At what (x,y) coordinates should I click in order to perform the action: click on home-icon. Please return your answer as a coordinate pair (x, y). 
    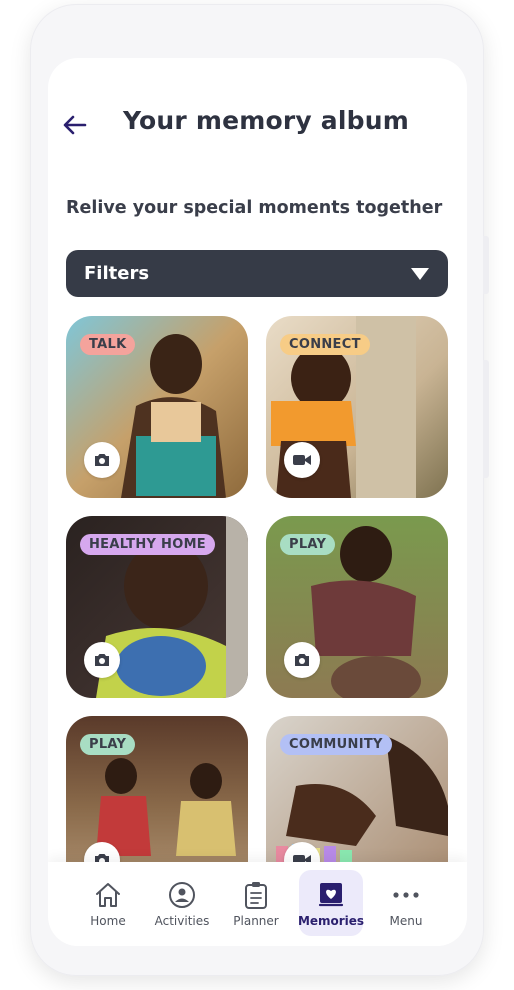
    Looking at the image, I should click on (108, 895).